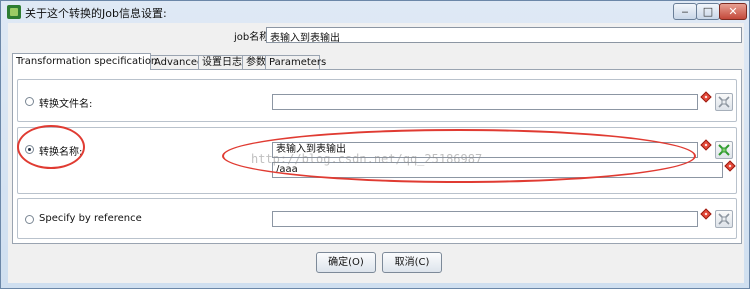 Image resolution: width=750 pixels, height=289 pixels. Describe the element at coordinates (84, 61) in the screenshot. I see `tab-transformation-specification: Transformation specification` at that location.